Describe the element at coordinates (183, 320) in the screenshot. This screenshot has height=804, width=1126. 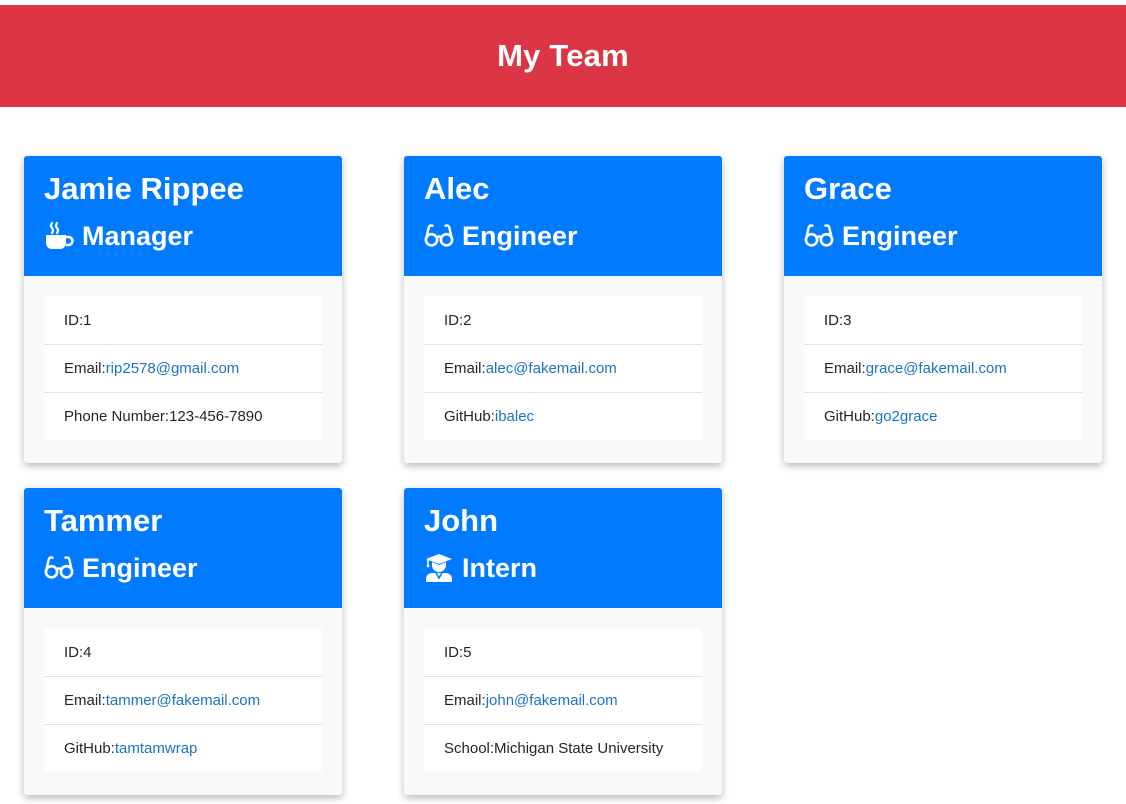
I see `id-item: ID: 1` at that location.